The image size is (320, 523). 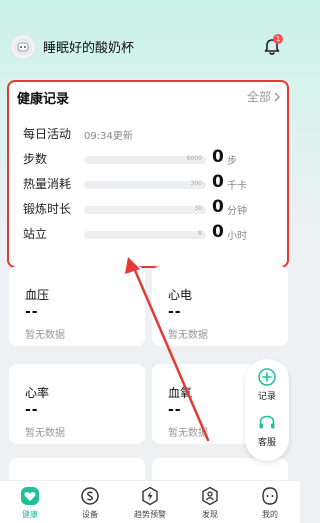 I want to click on view-all-label: 全部, so click(x=258, y=97).